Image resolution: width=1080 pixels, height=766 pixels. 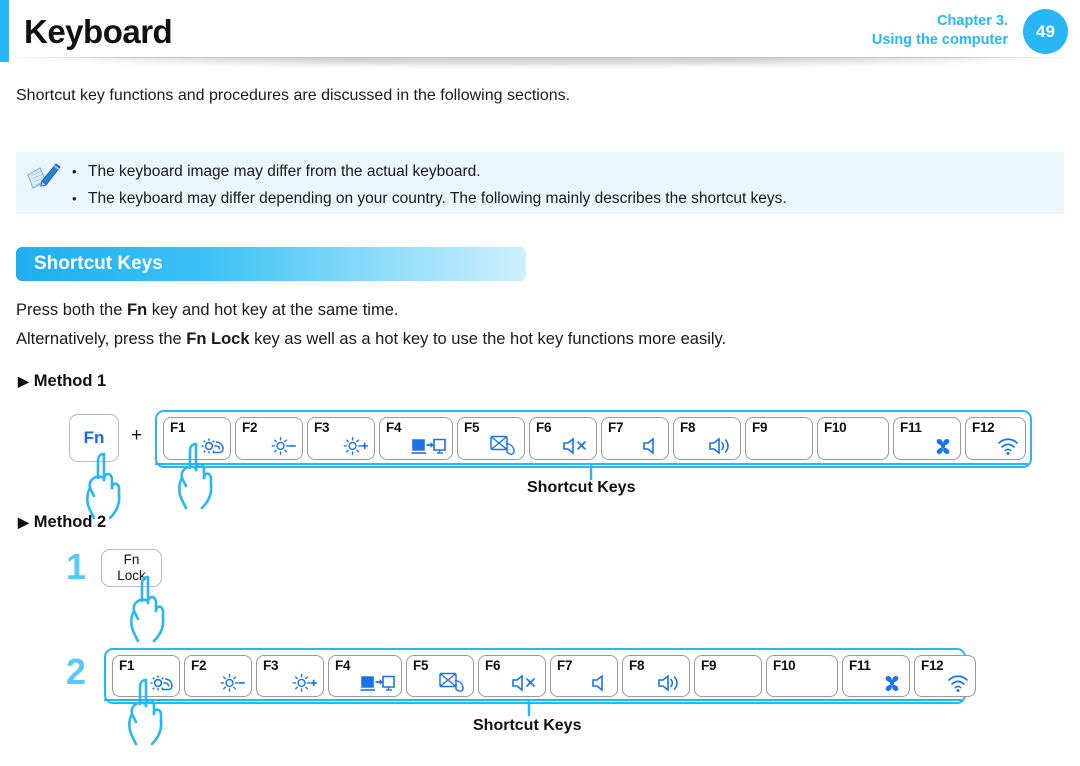 What do you see at coordinates (760, 427) in the screenshot?
I see `fkey-f9-label: F9` at bounding box center [760, 427].